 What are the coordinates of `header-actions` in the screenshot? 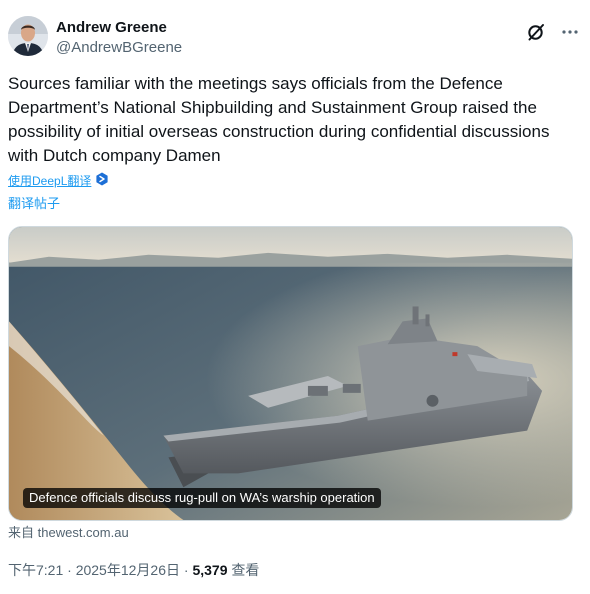 It's located at (553, 32).